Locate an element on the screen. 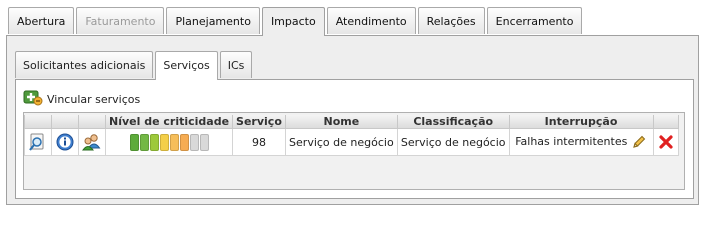 The height and width of the screenshot is (240, 707). subtab-ics: ICs is located at coordinates (236, 64).